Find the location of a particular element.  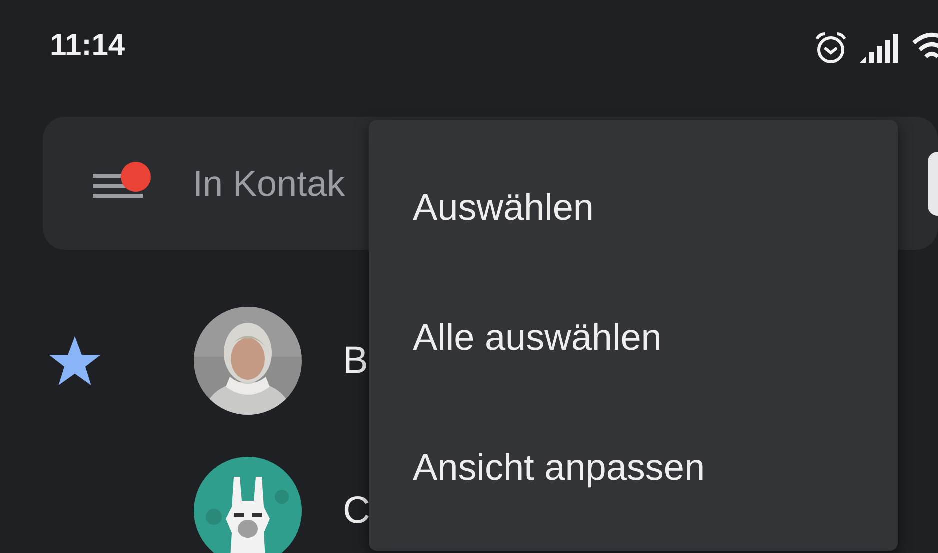

menu-item: Ansicht anpassen is located at coordinates (633, 468).